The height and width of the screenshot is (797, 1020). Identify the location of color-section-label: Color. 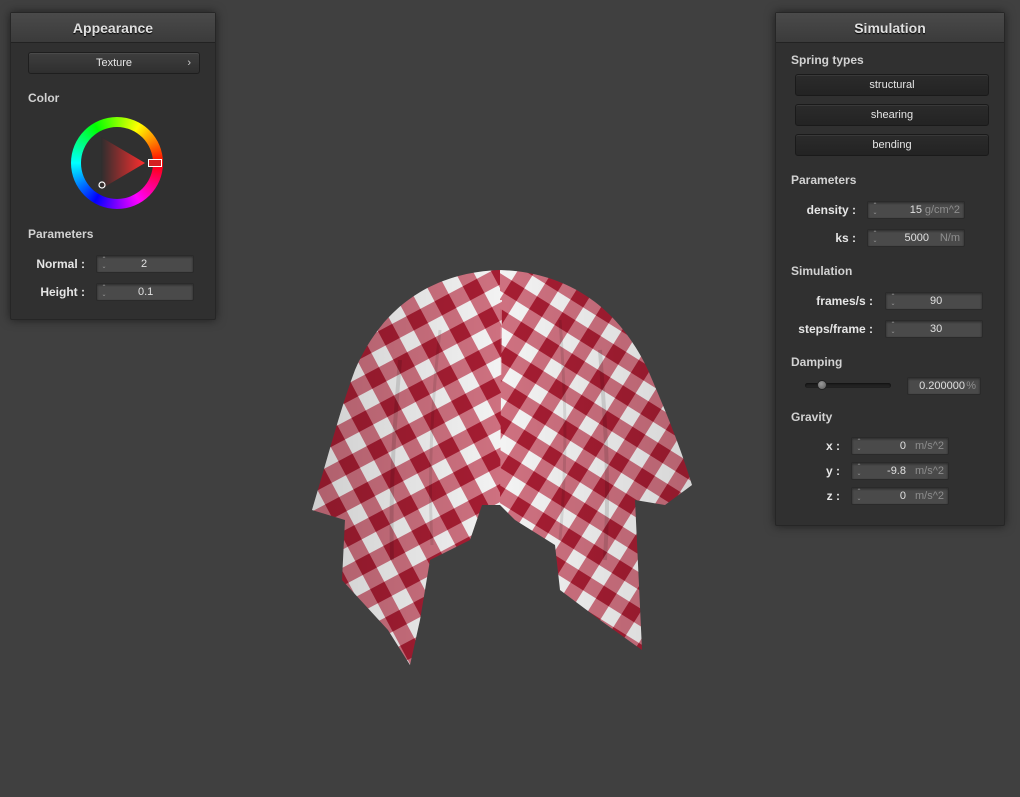
(44, 98).